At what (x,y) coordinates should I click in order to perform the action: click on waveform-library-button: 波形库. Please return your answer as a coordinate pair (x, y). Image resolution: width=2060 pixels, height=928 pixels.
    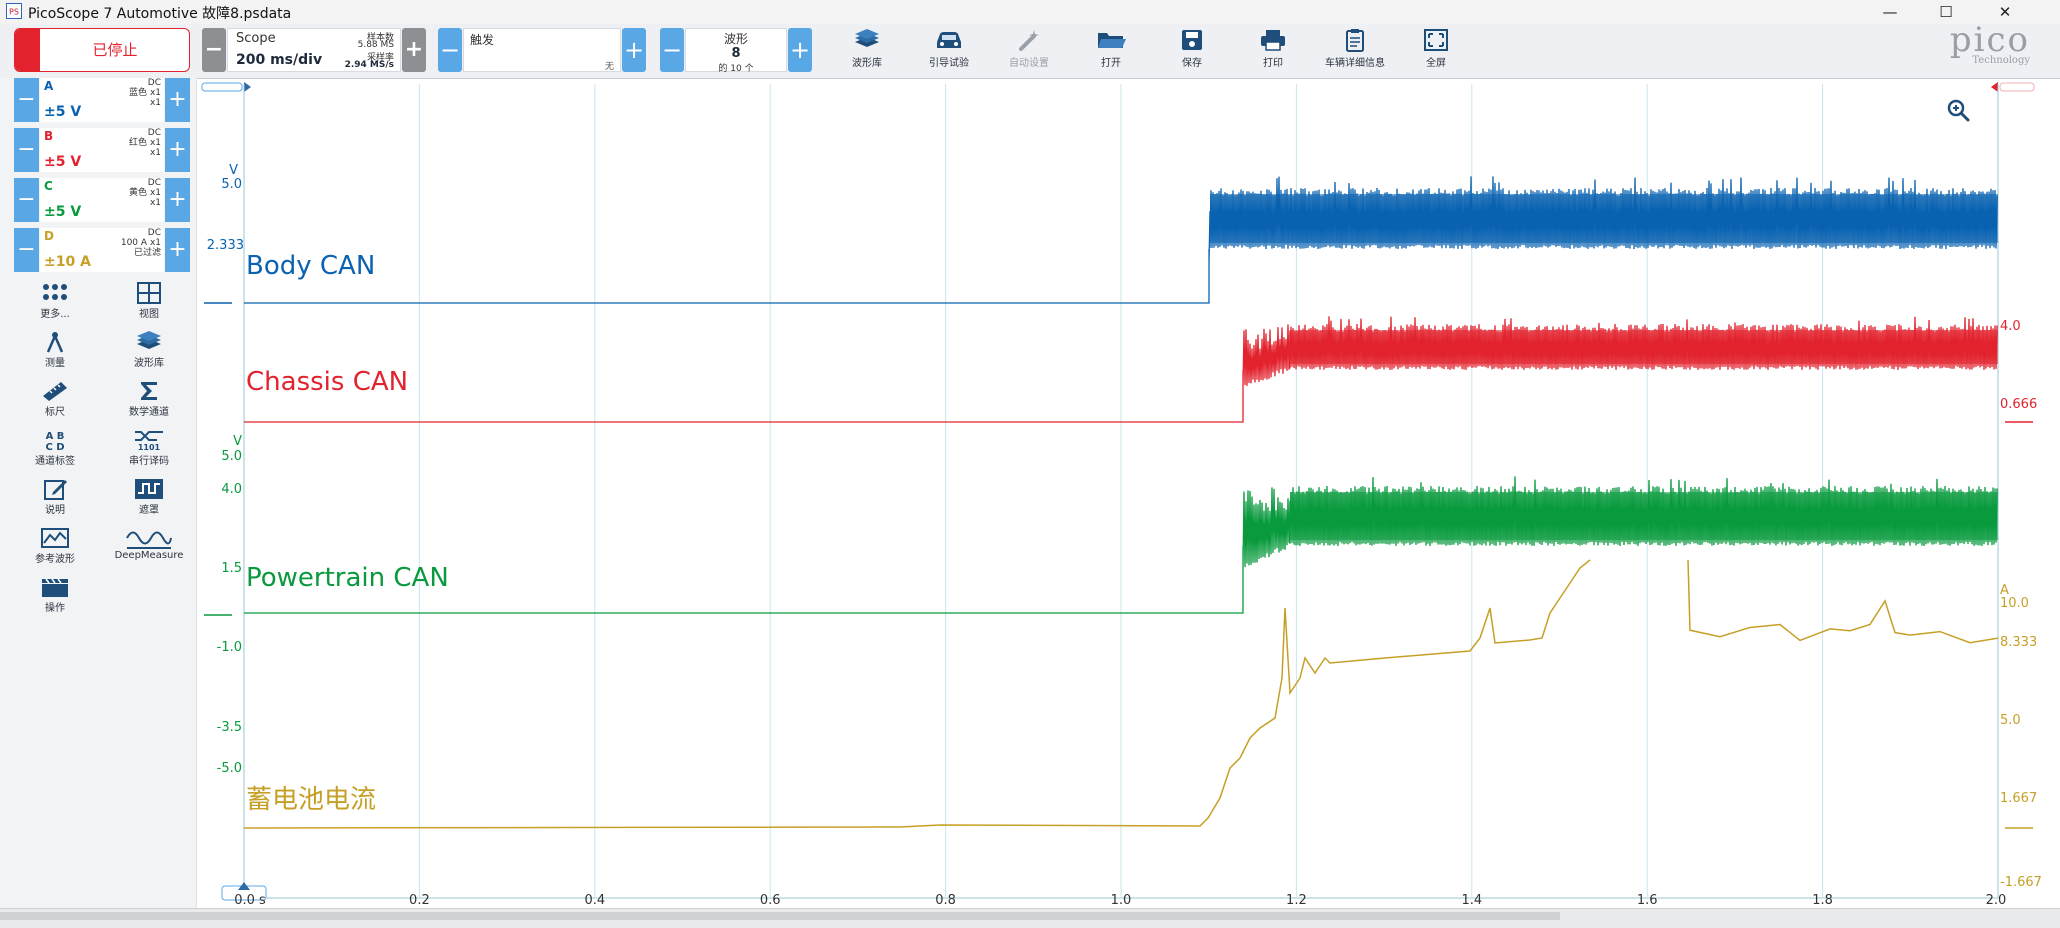
    Looking at the image, I should click on (867, 51).